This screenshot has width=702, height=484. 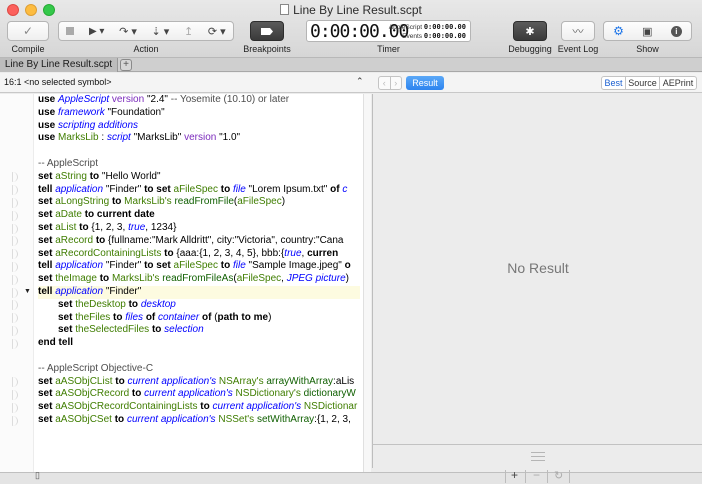 I want to click on waveform-icon: 〰, so click(x=578, y=32).